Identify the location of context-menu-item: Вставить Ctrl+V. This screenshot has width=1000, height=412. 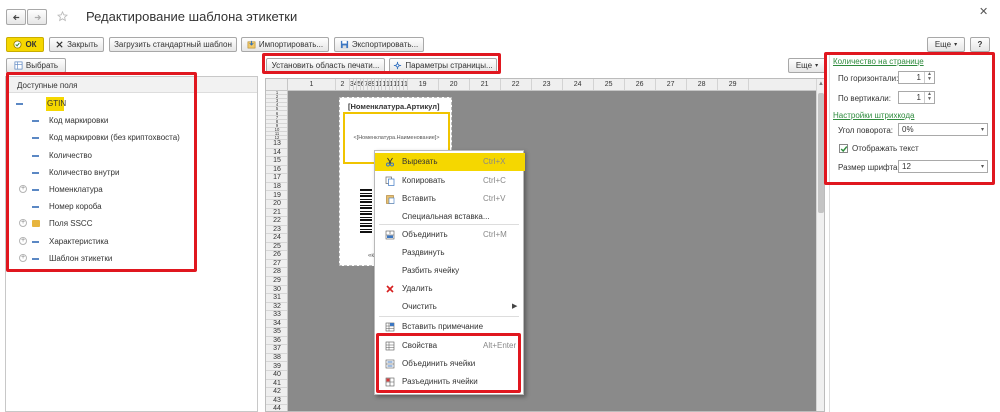
(450, 199).